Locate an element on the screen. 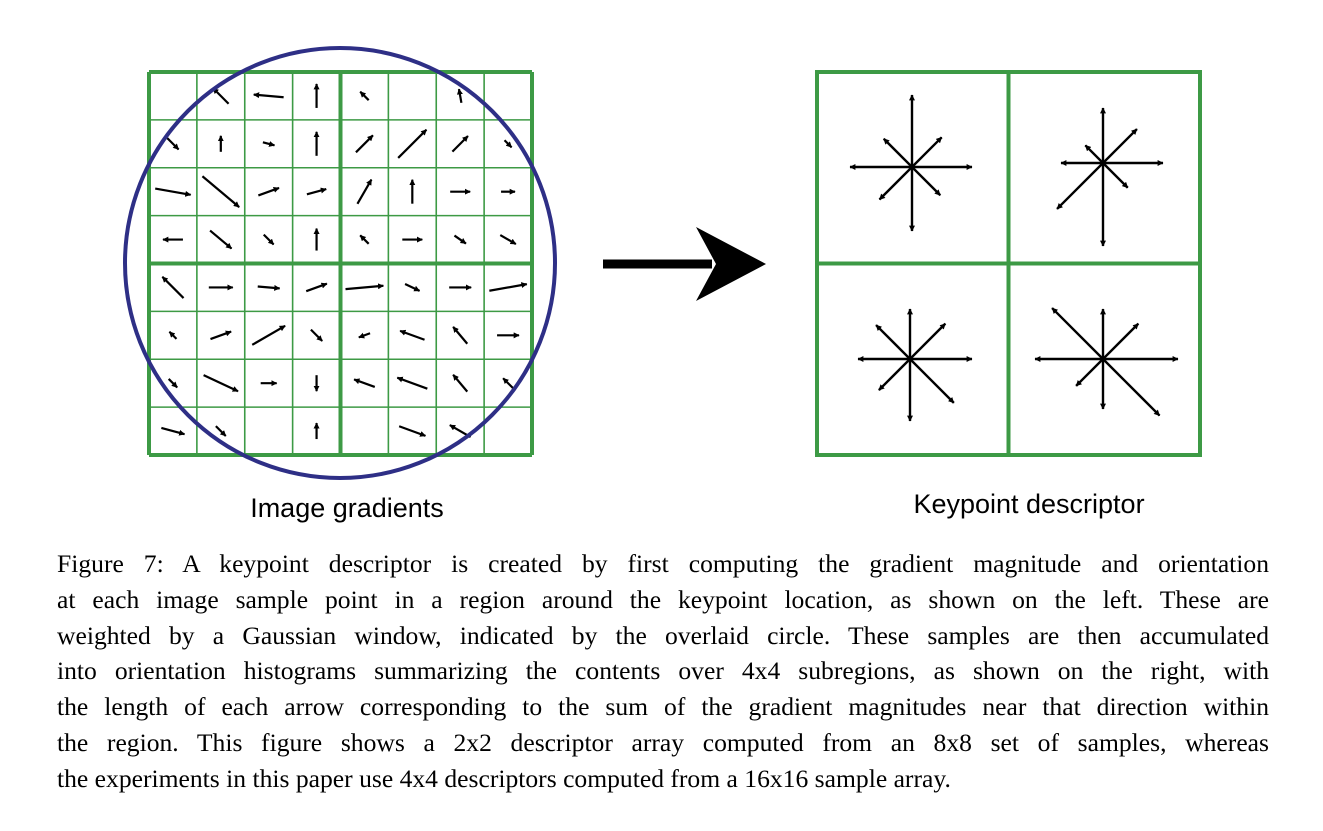 The image size is (1323, 831). image-gradients-label: Image gradients is located at coordinates (347, 508).